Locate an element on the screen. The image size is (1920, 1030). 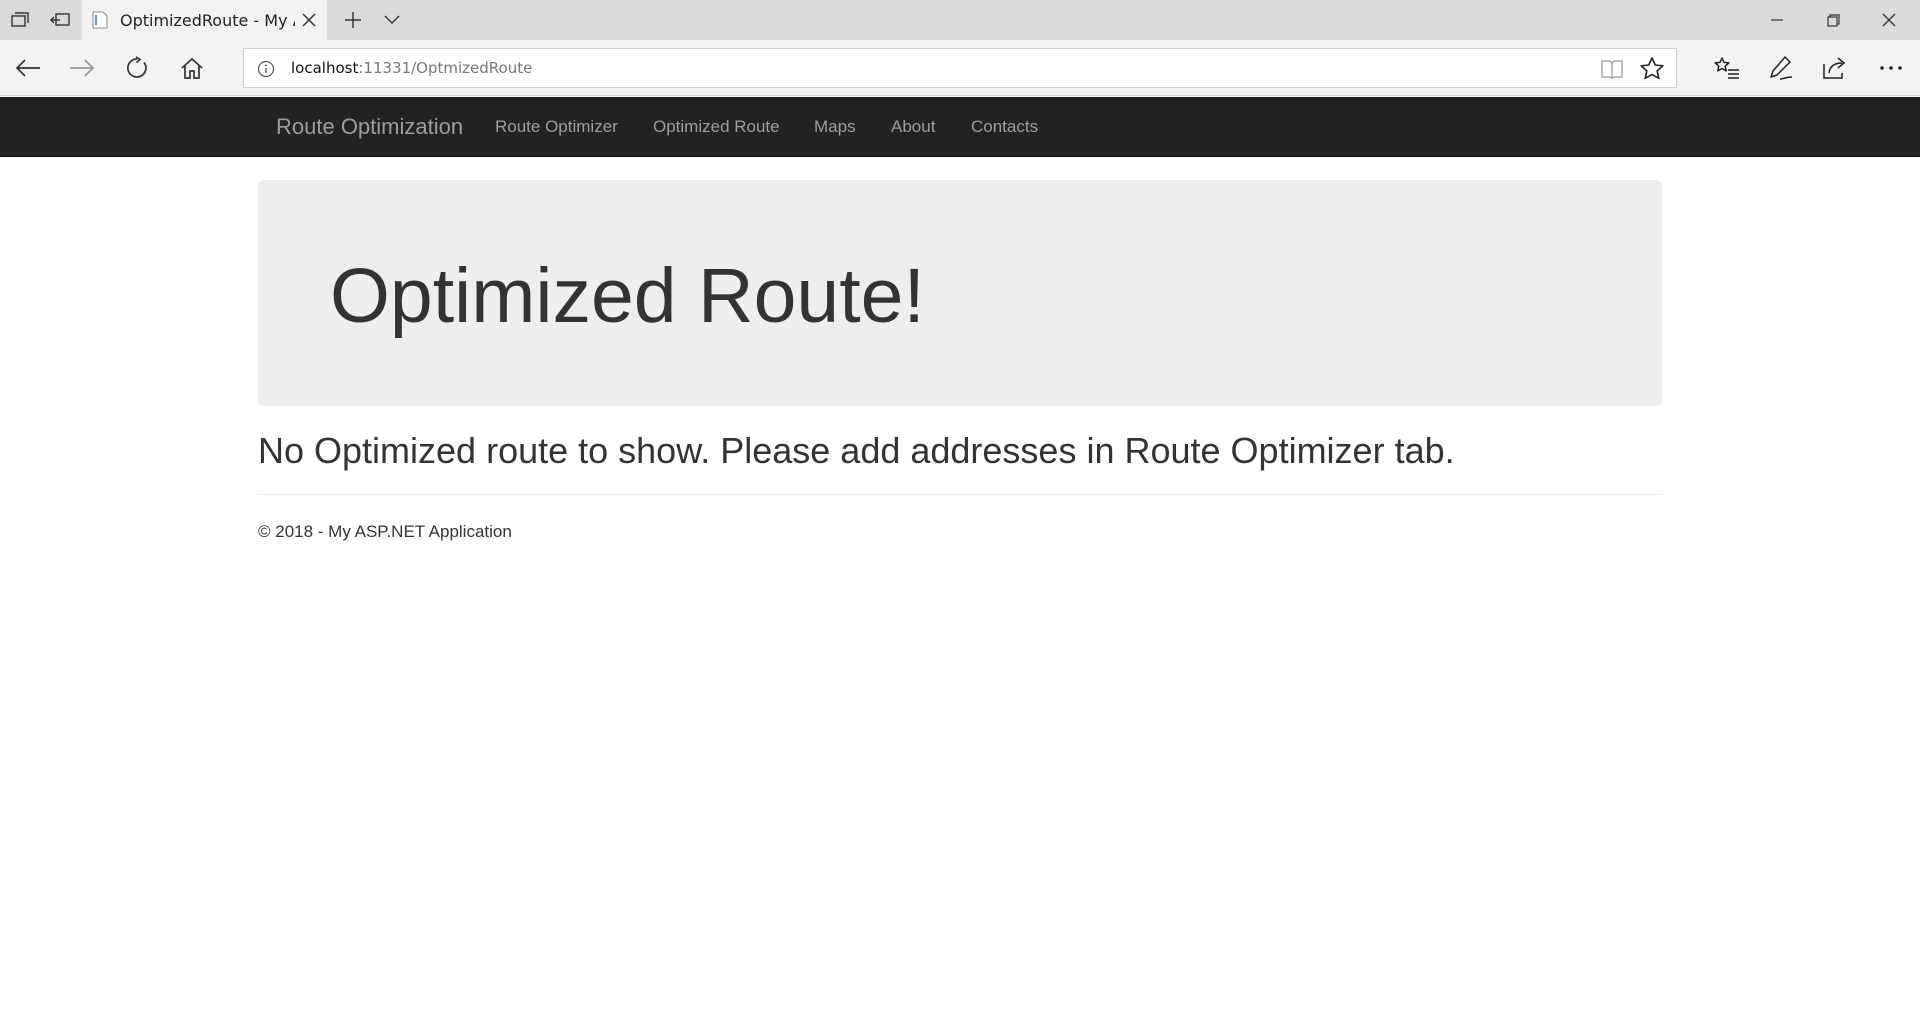
url-text: localhost:11331/OptmizedRoute is located at coordinates (411, 68).